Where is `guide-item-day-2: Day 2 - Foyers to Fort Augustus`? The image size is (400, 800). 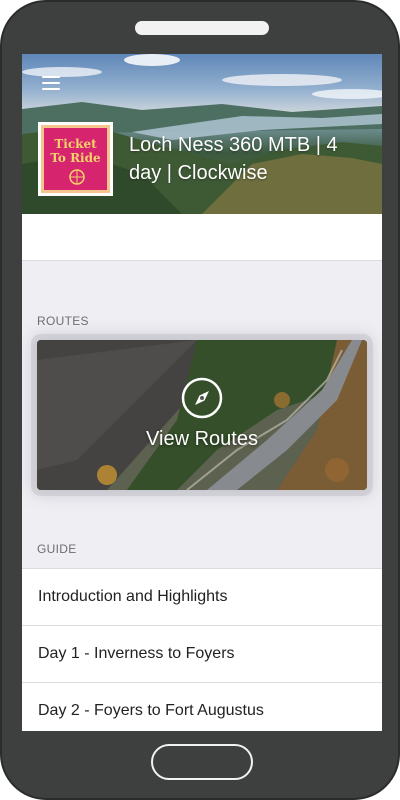 guide-item-day-2: Day 2 - Foyers to Fort Augustus is located at coordinates (202, 707).